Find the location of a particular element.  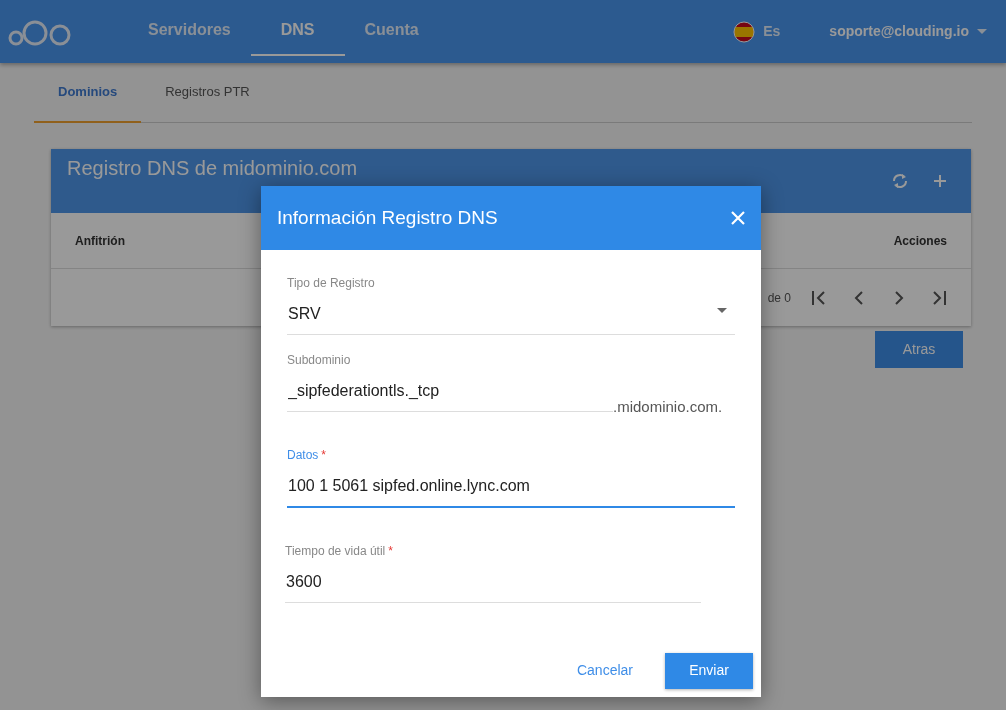

record-type-select: SRV is located at coordinates (511, 316).